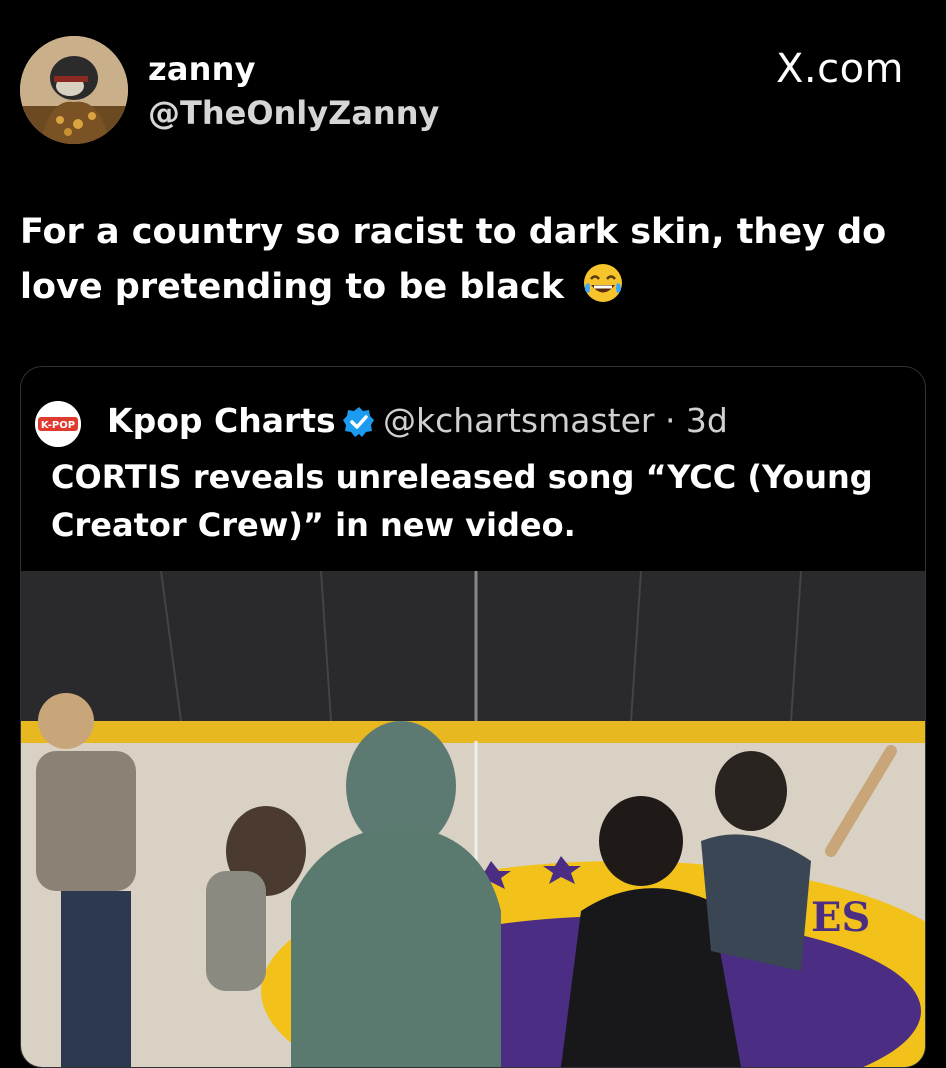 This screenshot has height=1068, width=946. Describe the element at coordinates (473, 91) in the screenshot. I see `tweet-header: zanny @TheOnlyZanny X.com` at that location.